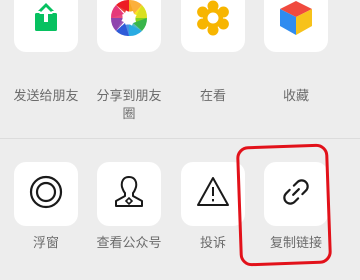 This screenshot has width=360, height=280. What do you see at coordinates (212, 96) in the screenshot?
I see `wow-label: 在看` at bounding box center [212, 96].